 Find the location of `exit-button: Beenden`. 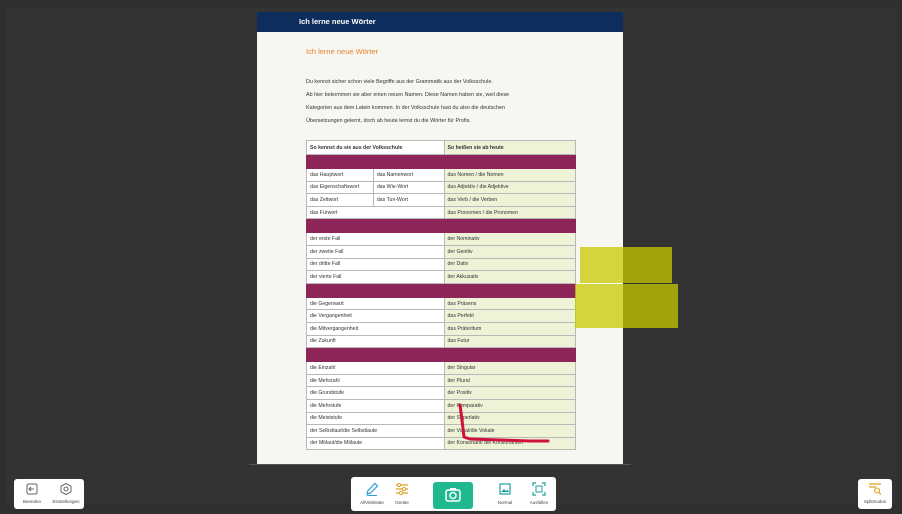

exit-button: Beenden is located at coordinates (32, 493).